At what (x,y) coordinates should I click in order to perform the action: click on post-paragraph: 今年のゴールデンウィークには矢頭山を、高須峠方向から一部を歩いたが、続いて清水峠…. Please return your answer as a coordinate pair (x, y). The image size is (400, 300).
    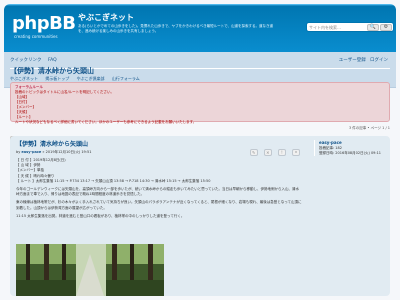
    Looking at the image, I should click on (158, 192).